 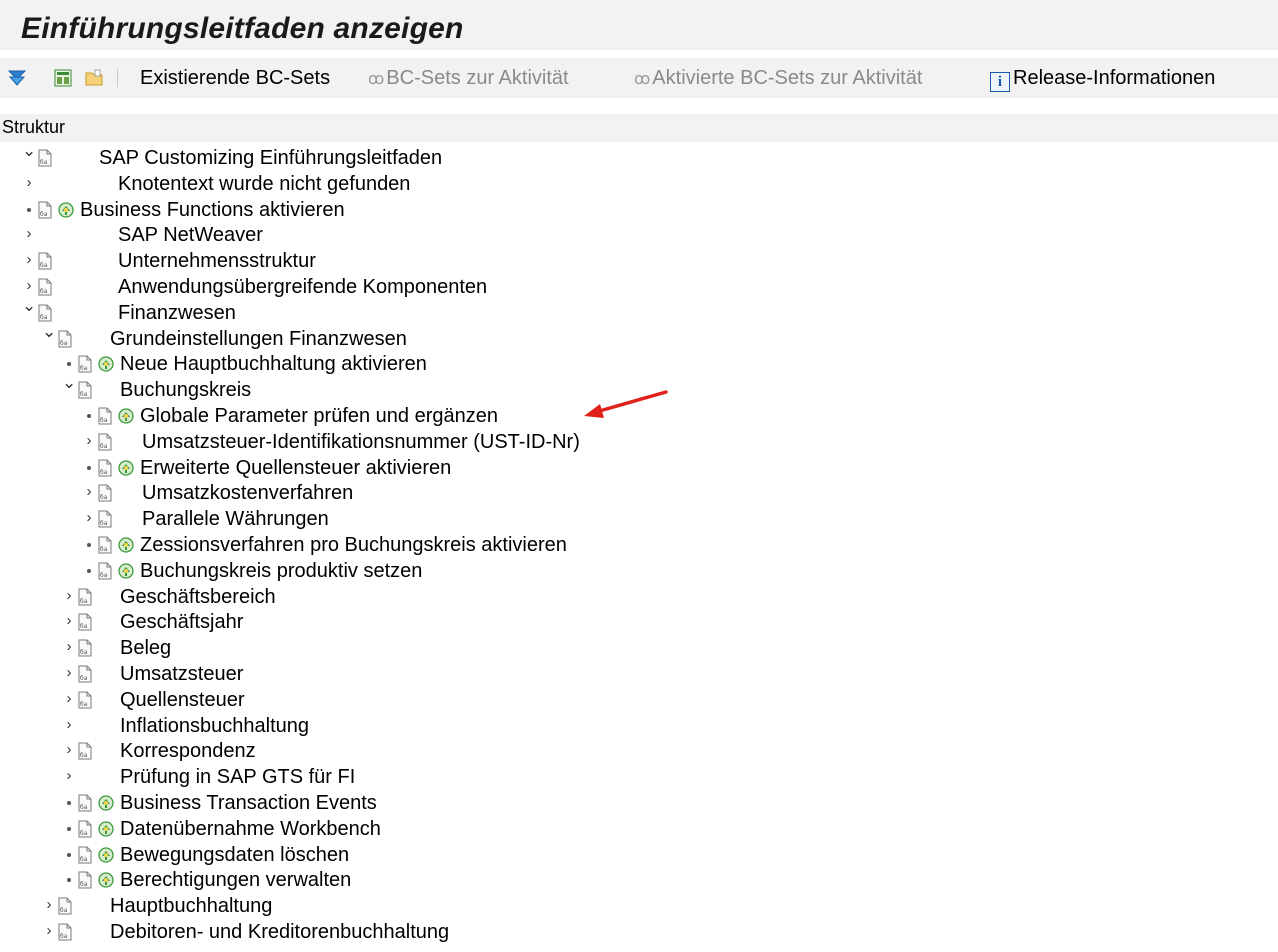 I want to click on tree-node: › ба Umsatzkostenverfahren, so click(x=639, y=493).